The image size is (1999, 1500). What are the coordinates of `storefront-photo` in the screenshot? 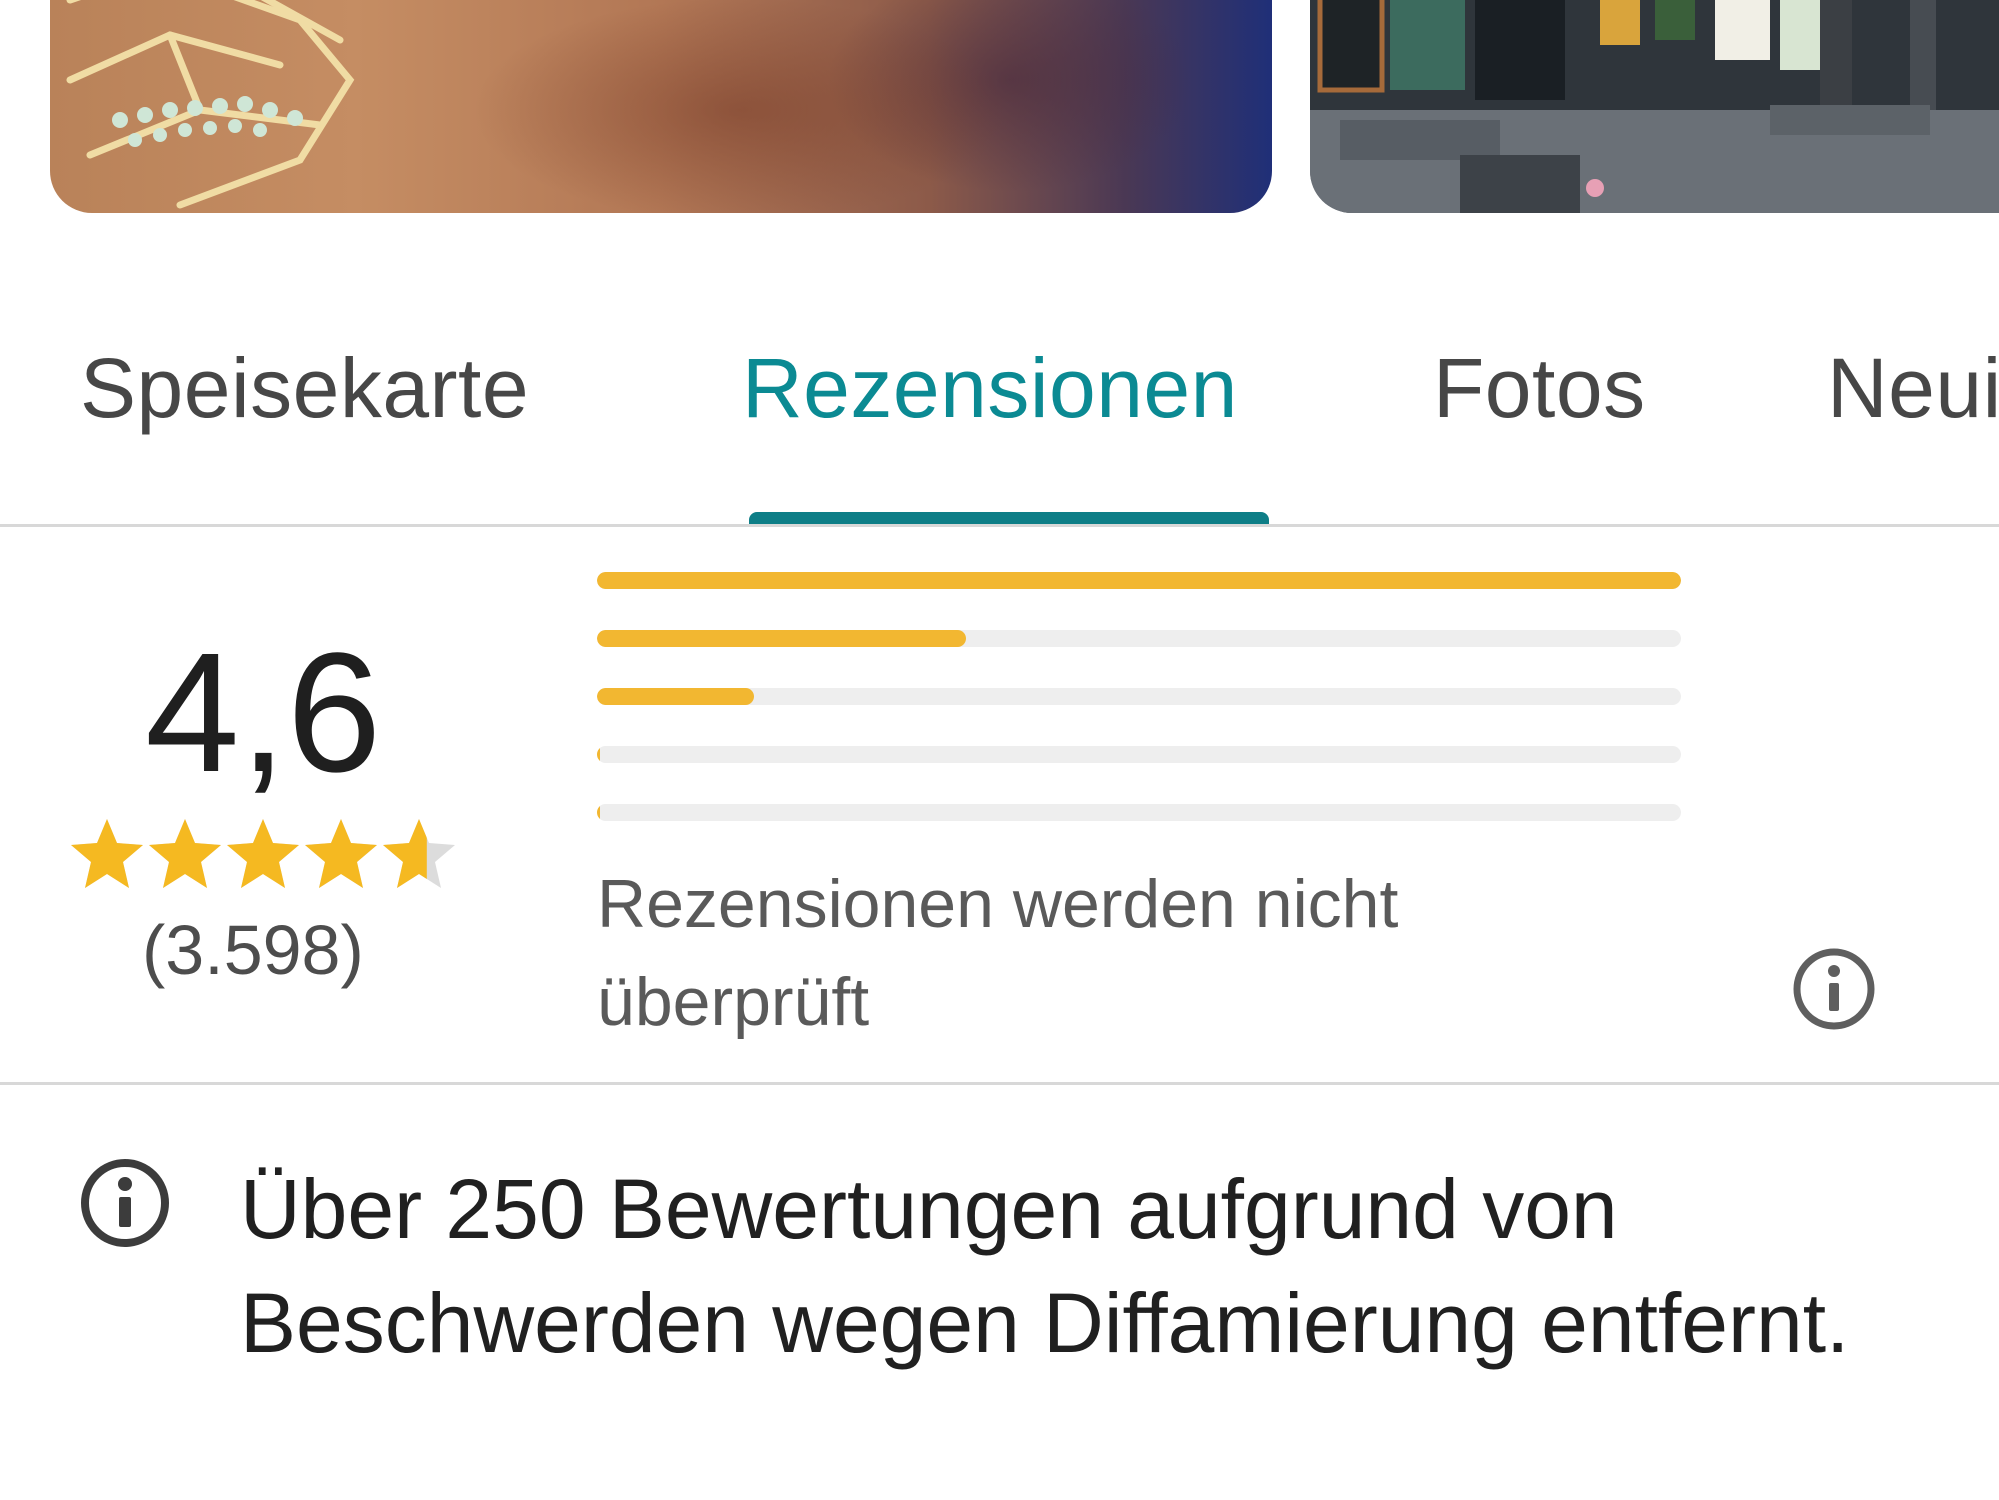 It's located at (1654, 106).